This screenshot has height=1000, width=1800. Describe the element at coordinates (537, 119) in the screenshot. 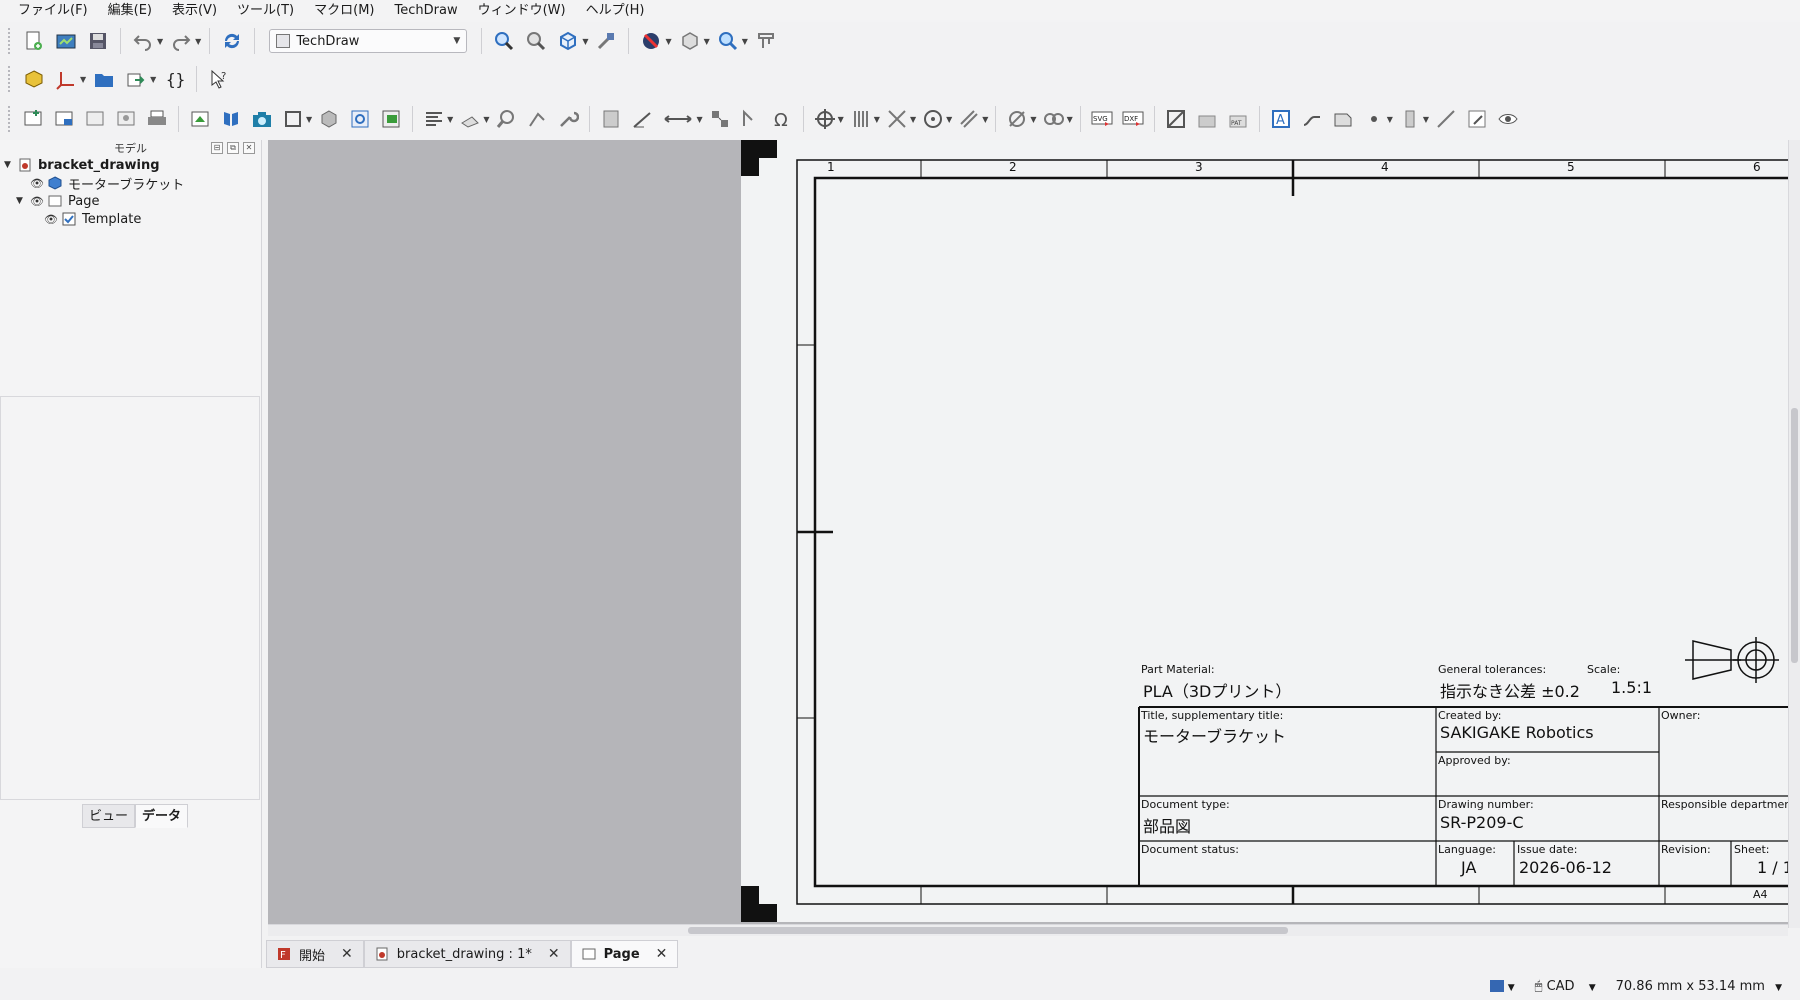

I see `weld-button` at that location.